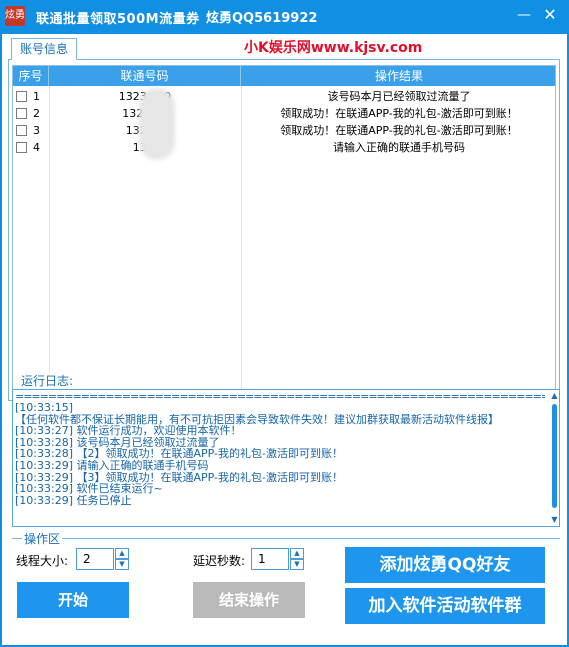 The image size is (569, 647). What do you see at coordinates (31, 76) in the screenshot?
I see `column-header-no: 序号` at bounding box center [31, 76].